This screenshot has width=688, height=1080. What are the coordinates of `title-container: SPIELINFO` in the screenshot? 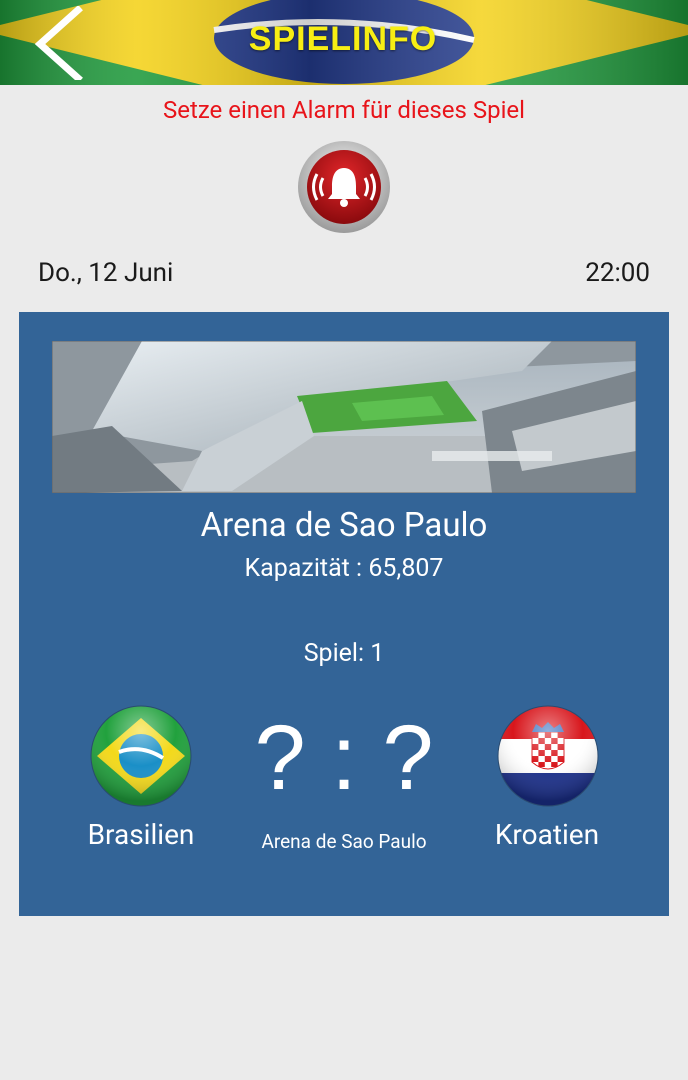 It's located at (343, 39).